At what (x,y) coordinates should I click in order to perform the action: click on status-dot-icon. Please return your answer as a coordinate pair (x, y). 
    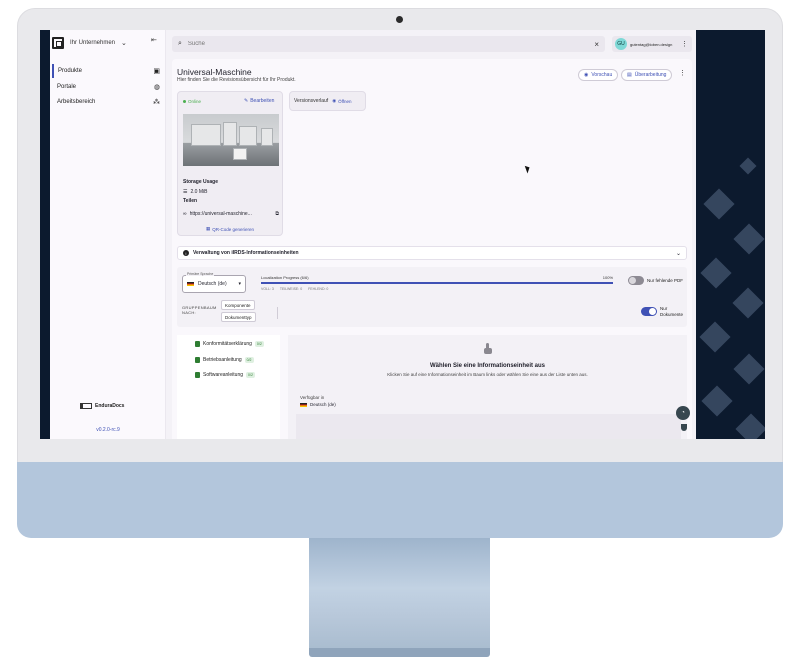
    Looking at the image, I should click on (184, 101).